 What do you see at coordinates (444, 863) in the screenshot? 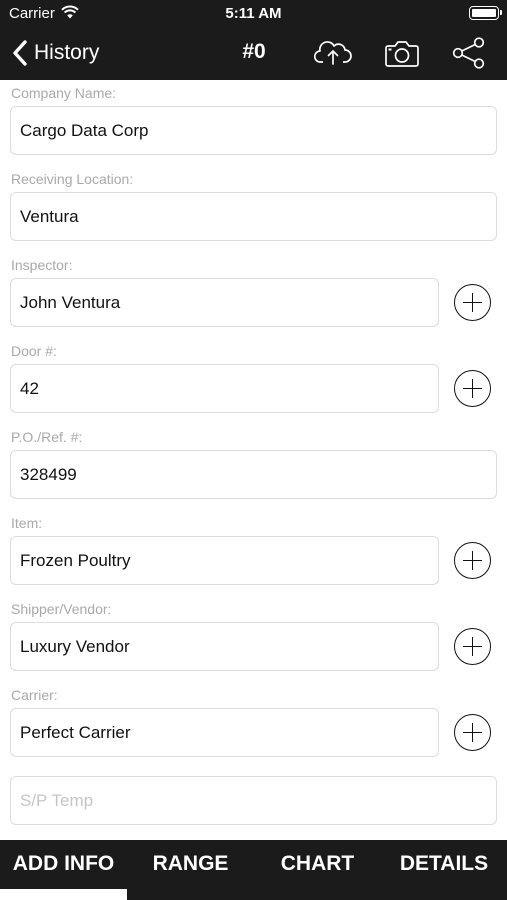
I see `tab-details-label: DETAILS` at bounding box center [444, 863].